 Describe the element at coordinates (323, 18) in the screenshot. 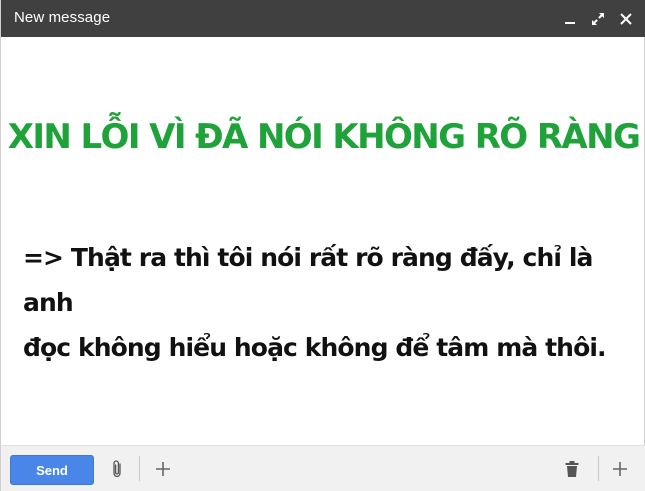

I see `title-bar: New message` at that location.